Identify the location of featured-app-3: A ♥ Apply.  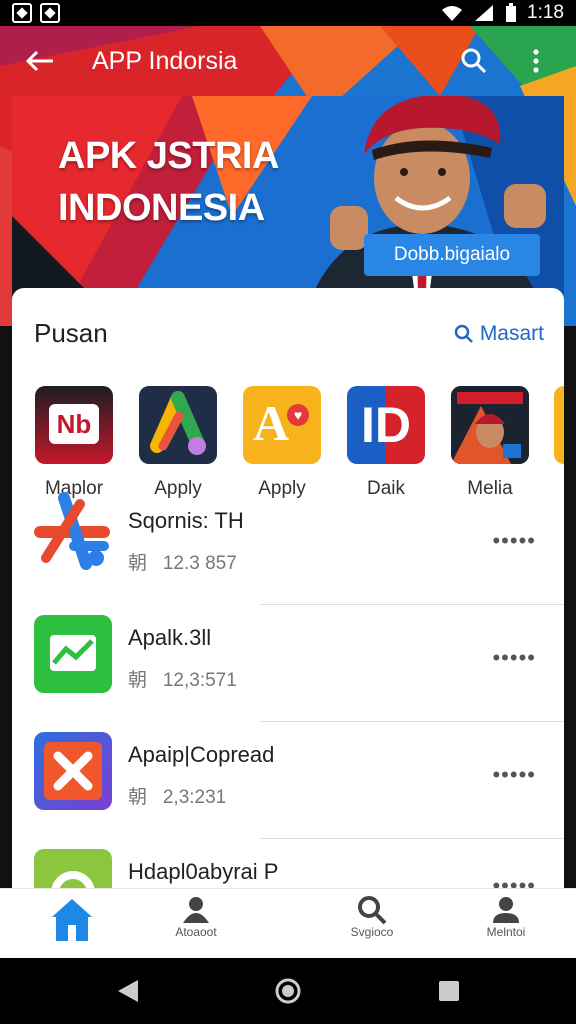
(282, 443).